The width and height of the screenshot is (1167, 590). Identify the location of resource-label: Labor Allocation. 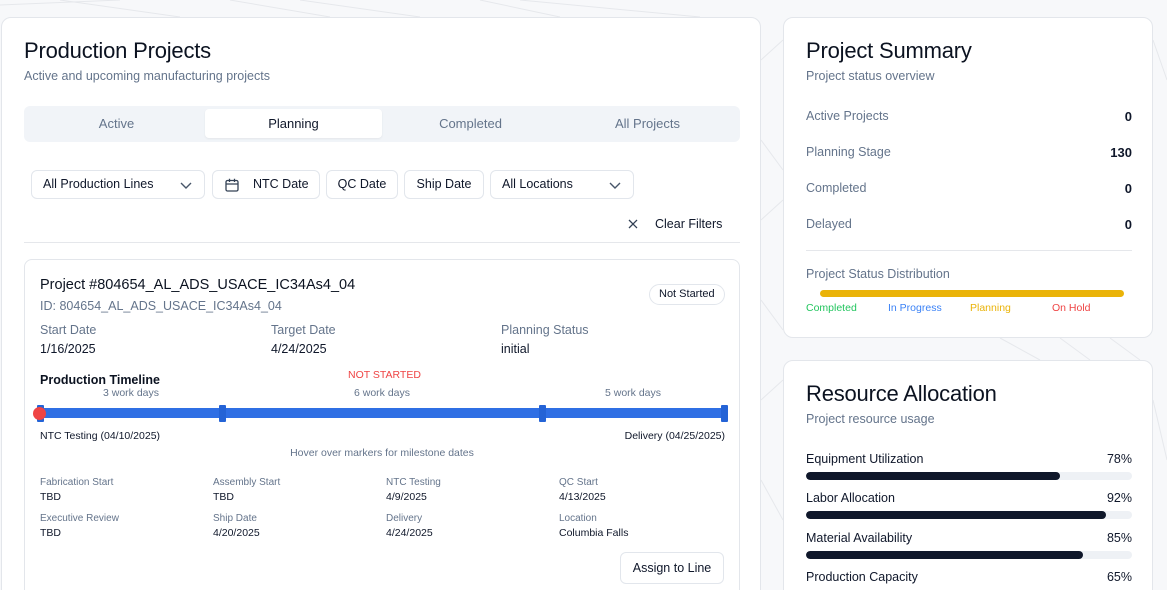
(850, 498).